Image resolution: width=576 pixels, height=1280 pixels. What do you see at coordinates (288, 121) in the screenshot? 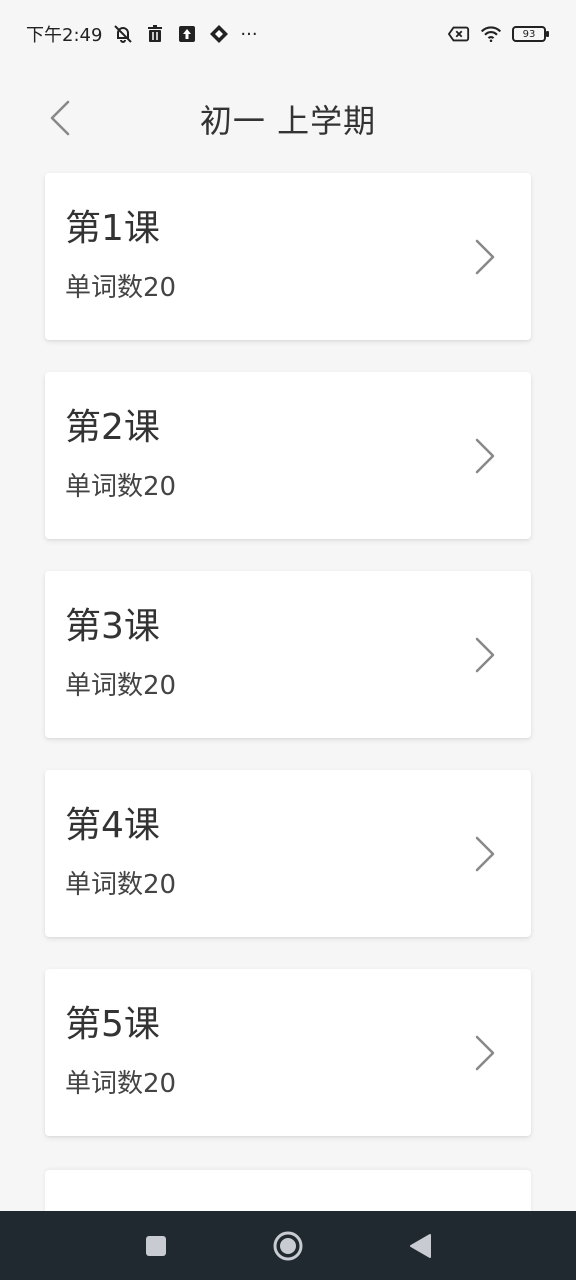
I see `page-title: 初一 上学期` at bounding box center [288, 121].